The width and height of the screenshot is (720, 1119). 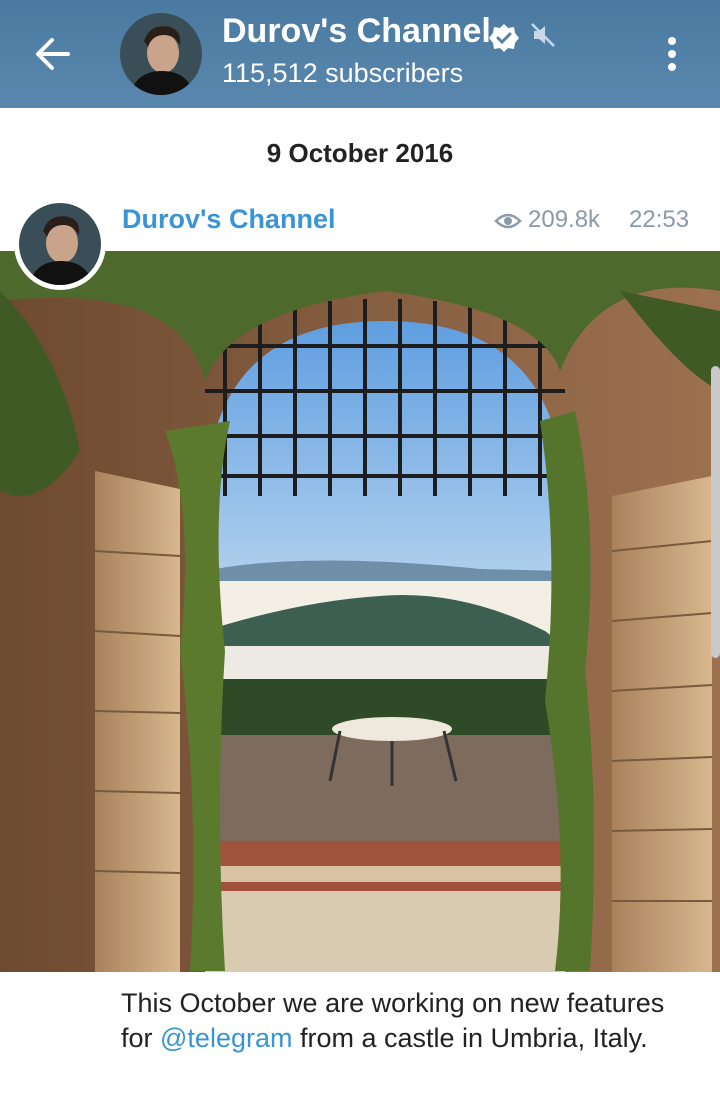 I want to click on channel-title: Durov's Channel, so click(x=356, y=31).